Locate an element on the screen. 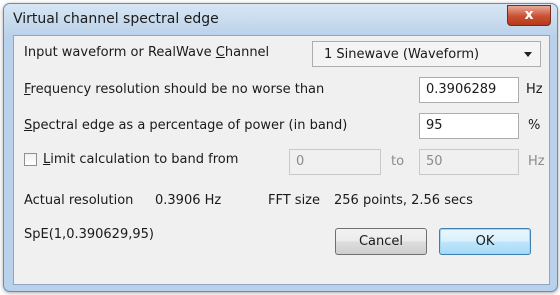 The height and width of the screenshot is (295, 560). fft-size-value: 256 points, 2.56 secs is located at coordinates (403, 200).